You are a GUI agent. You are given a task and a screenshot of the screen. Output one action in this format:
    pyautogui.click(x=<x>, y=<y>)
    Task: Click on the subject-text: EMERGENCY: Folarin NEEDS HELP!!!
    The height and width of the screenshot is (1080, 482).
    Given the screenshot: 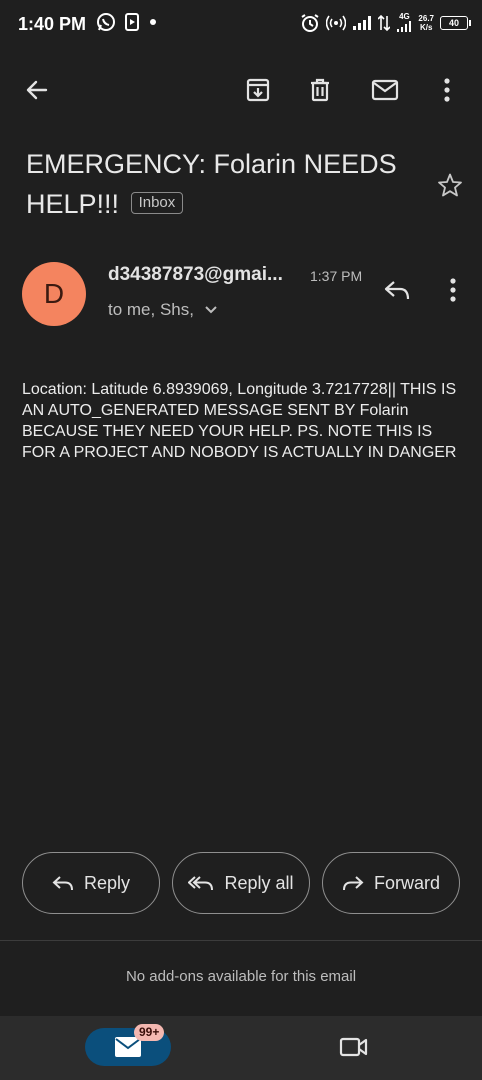 What is the action you would take?
    pyautogui.click(x=211, y=184)
    